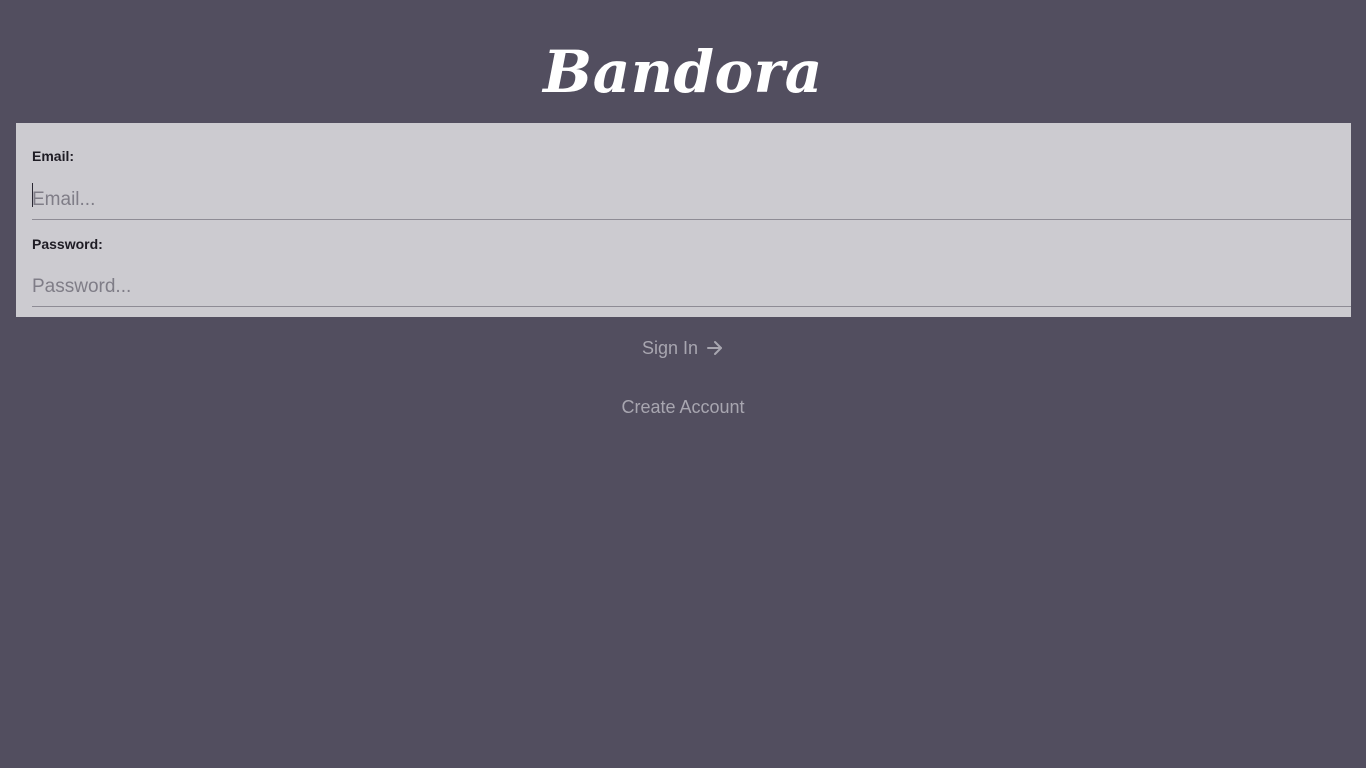 The width and height of the screenshot is (1366, 768). Describe the element at coordinates (67, 244) in the screenshot. I see `password-label: Password:` at that location.